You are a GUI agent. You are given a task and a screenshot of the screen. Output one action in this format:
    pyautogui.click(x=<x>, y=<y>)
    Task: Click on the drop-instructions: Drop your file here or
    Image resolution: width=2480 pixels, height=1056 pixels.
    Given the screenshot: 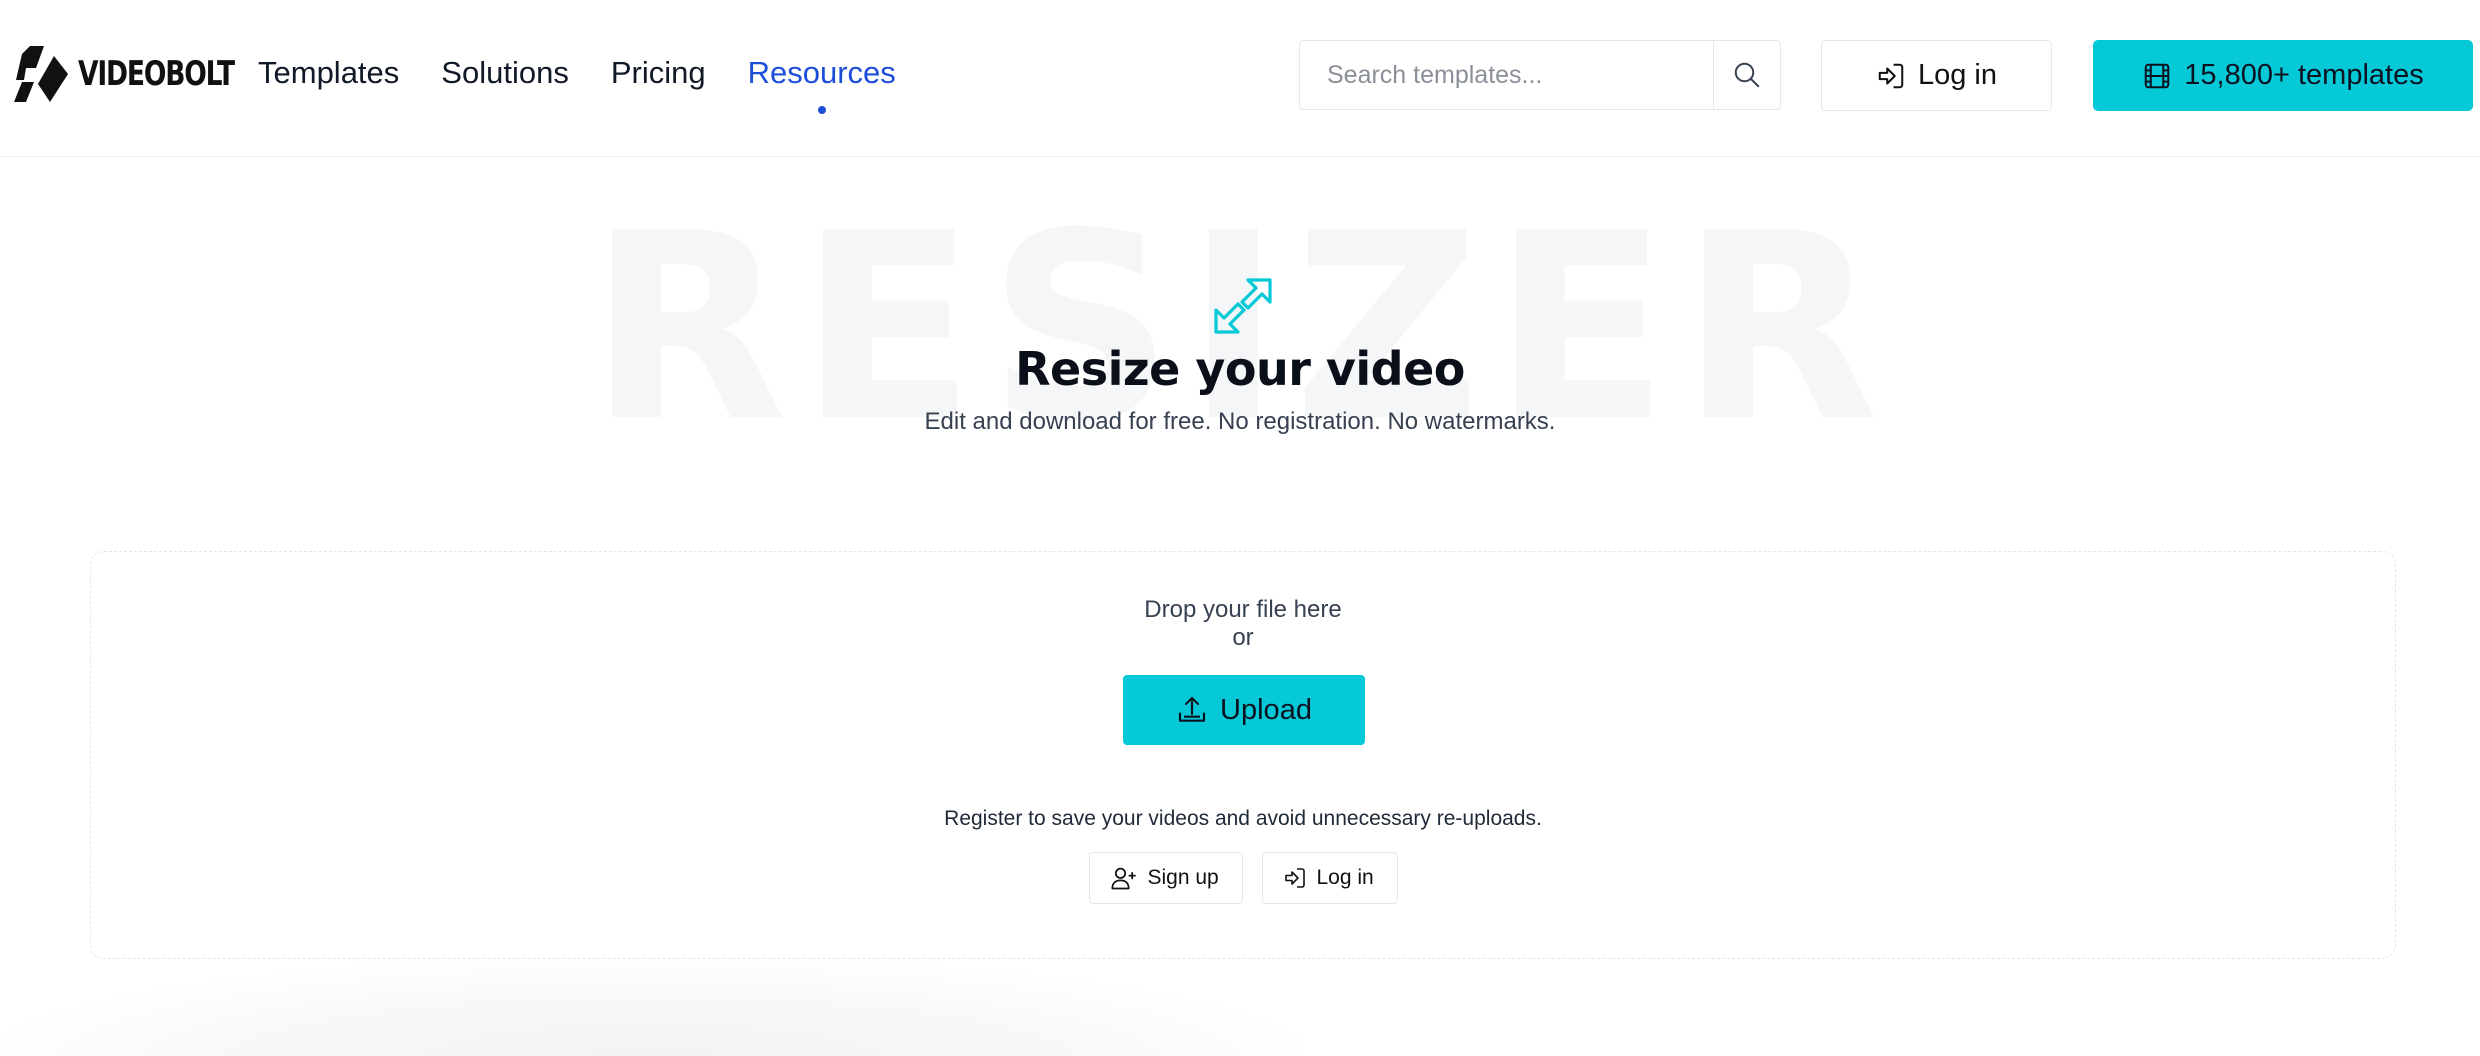 What is the action you would take?
    pyautogui.click(x=1243, y=624)
    